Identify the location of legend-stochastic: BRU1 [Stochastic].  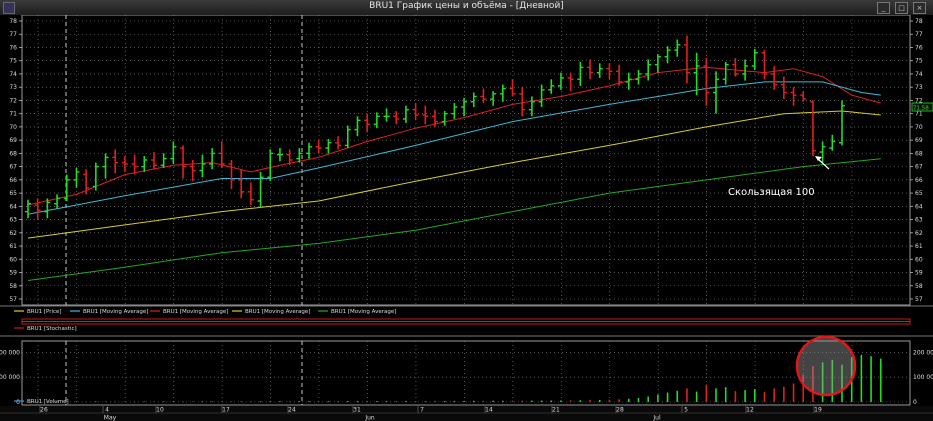
(52, 329).